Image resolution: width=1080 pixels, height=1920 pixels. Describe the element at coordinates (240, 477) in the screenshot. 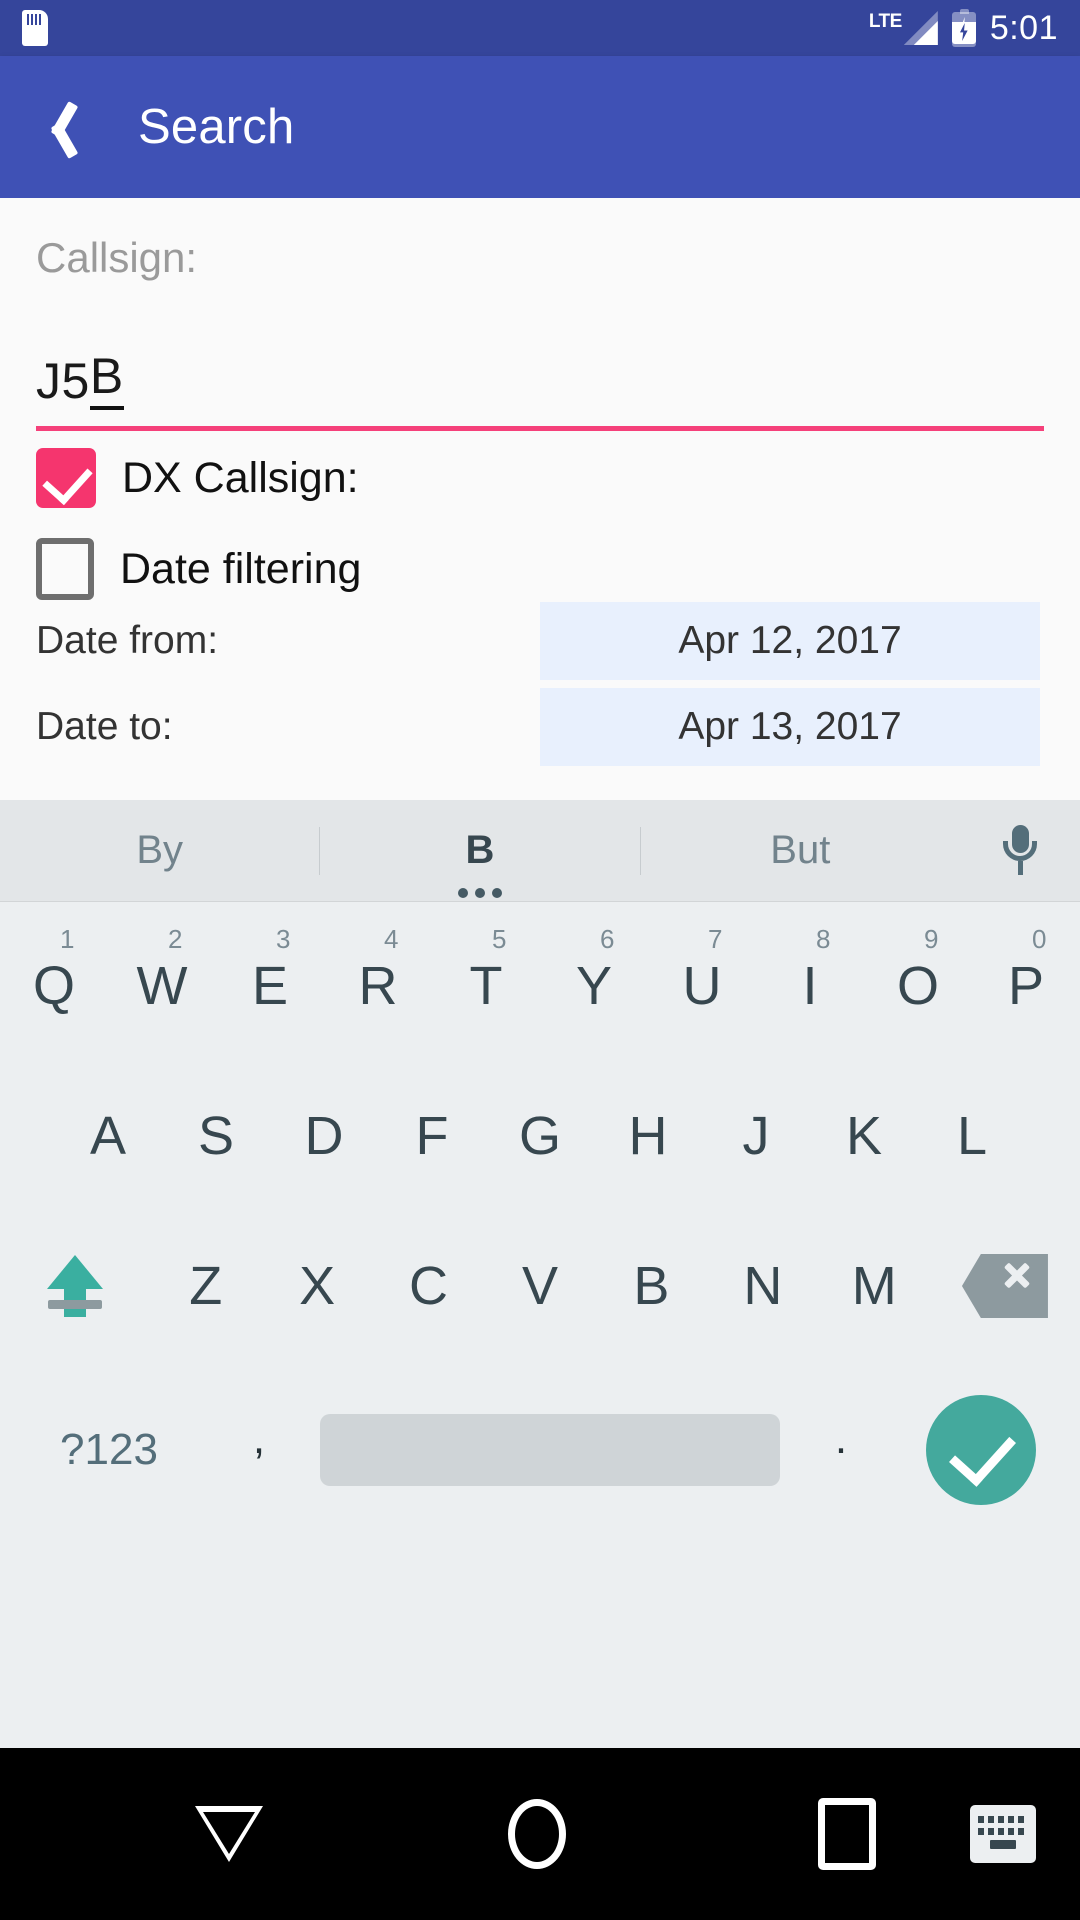

I see `dx-callsign-label: DX Callsign:` at that location.